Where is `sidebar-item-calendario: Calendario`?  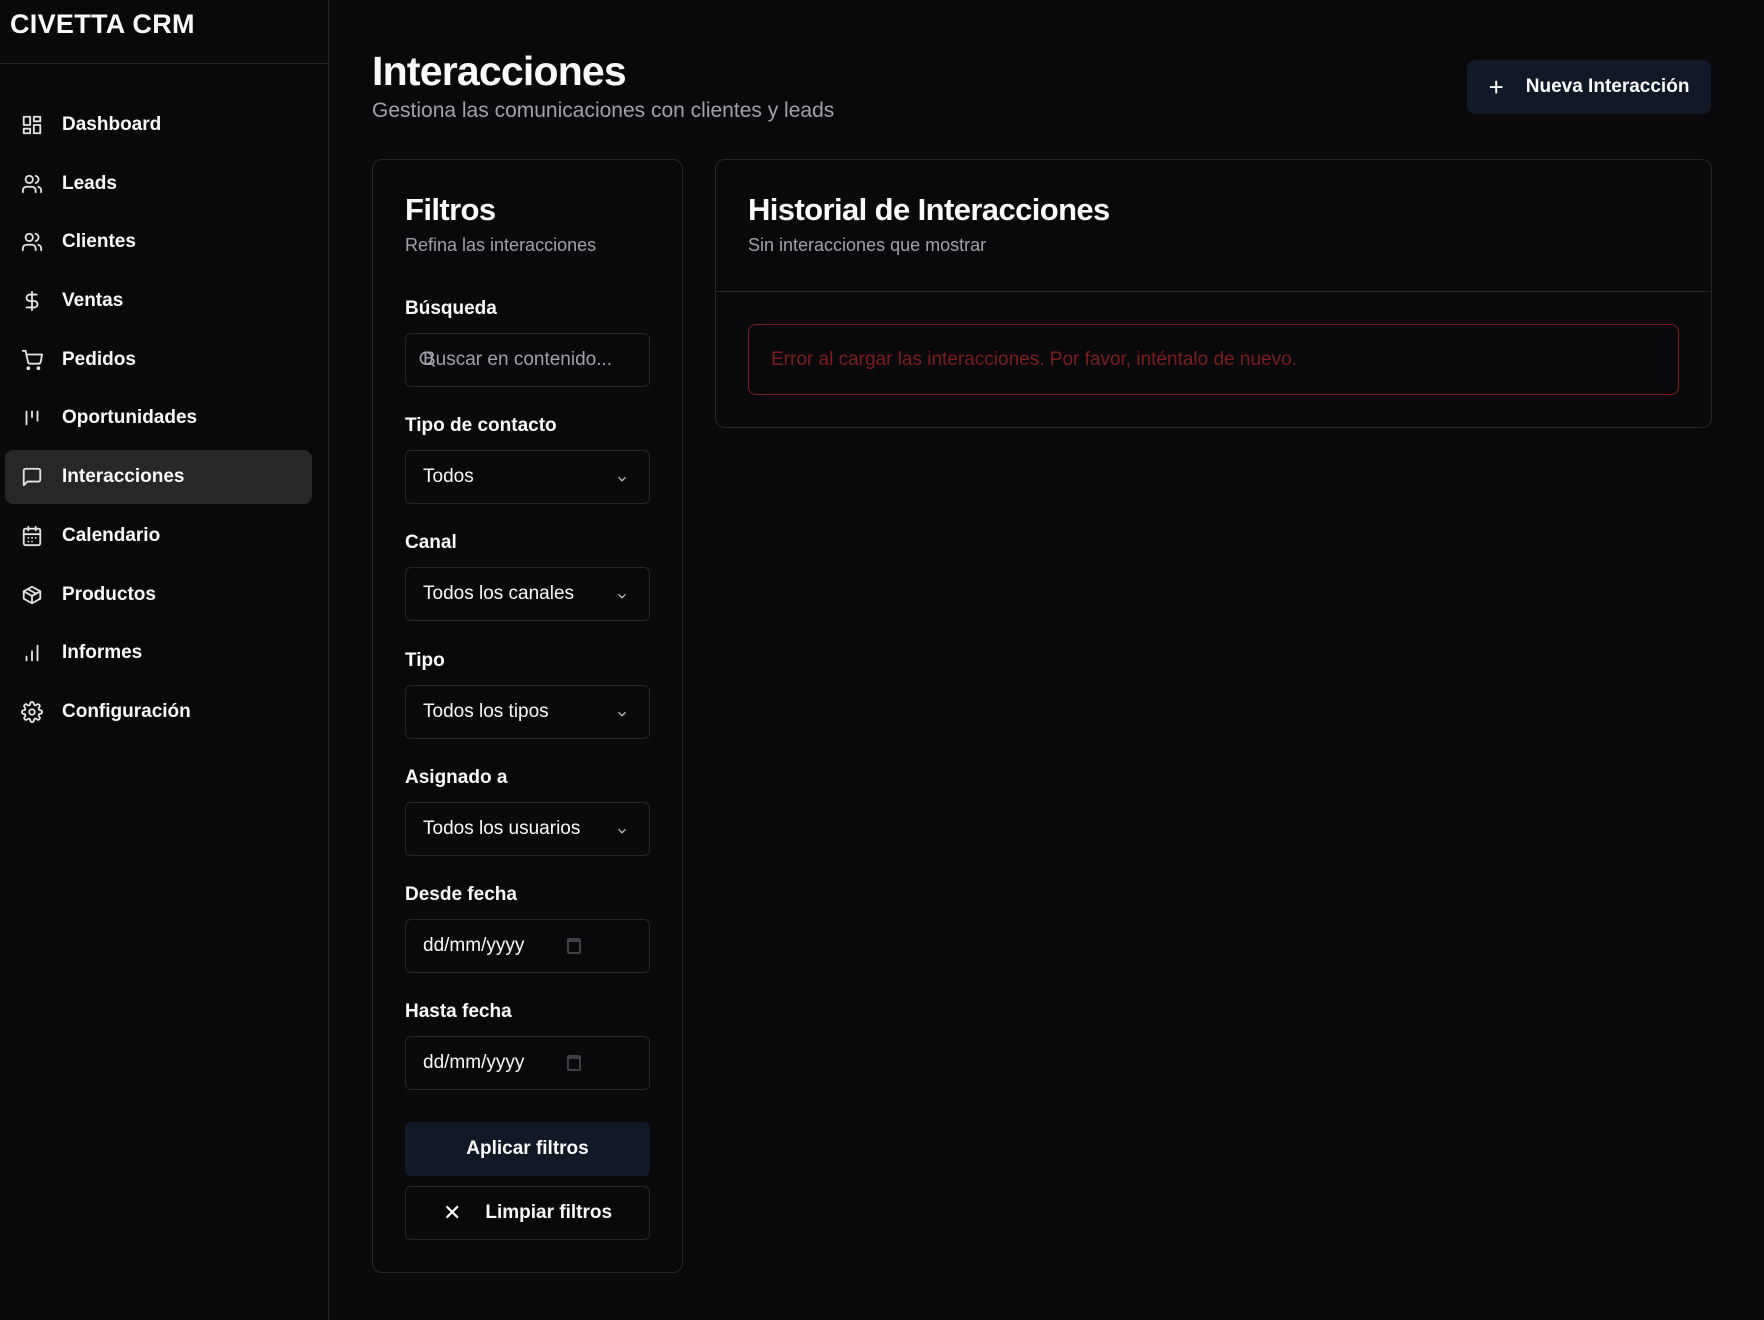 sidebar-item-calendario: Calendario is located at coordinates (158, 536).